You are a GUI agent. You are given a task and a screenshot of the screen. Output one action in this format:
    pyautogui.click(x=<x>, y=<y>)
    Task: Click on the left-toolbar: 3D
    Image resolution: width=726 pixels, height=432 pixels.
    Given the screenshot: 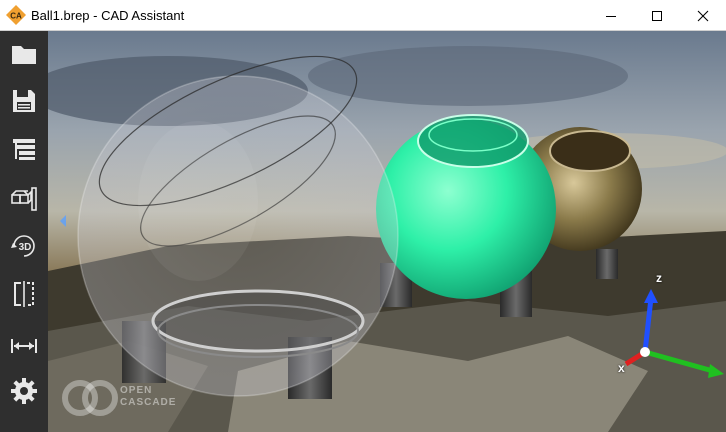 What is the action you would take?
    pyautogui.click(x=24, y=231)
    